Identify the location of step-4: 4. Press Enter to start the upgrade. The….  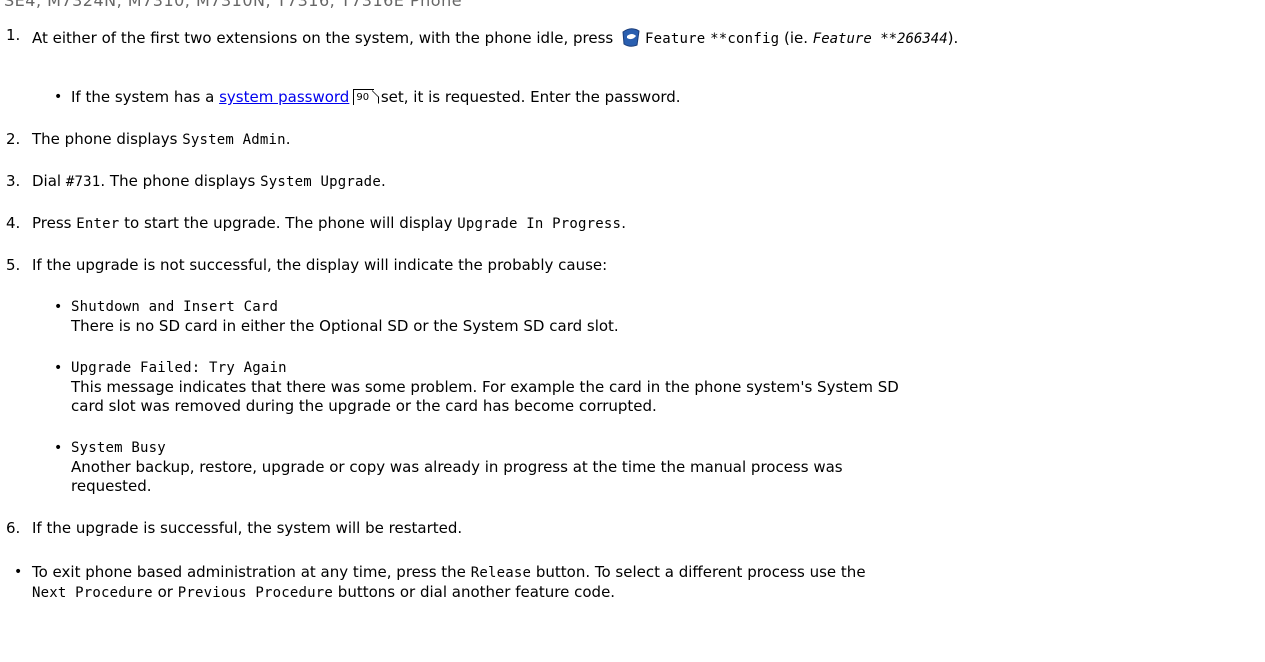
(316, 223).